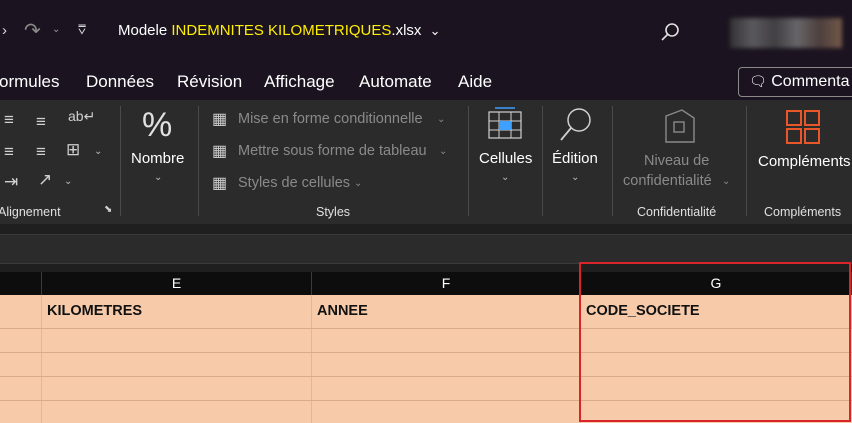 Image resolution: width=852 pixels, height=423 pixels. I want to click on editing-button: Édition ⌄, so click(576, 146).